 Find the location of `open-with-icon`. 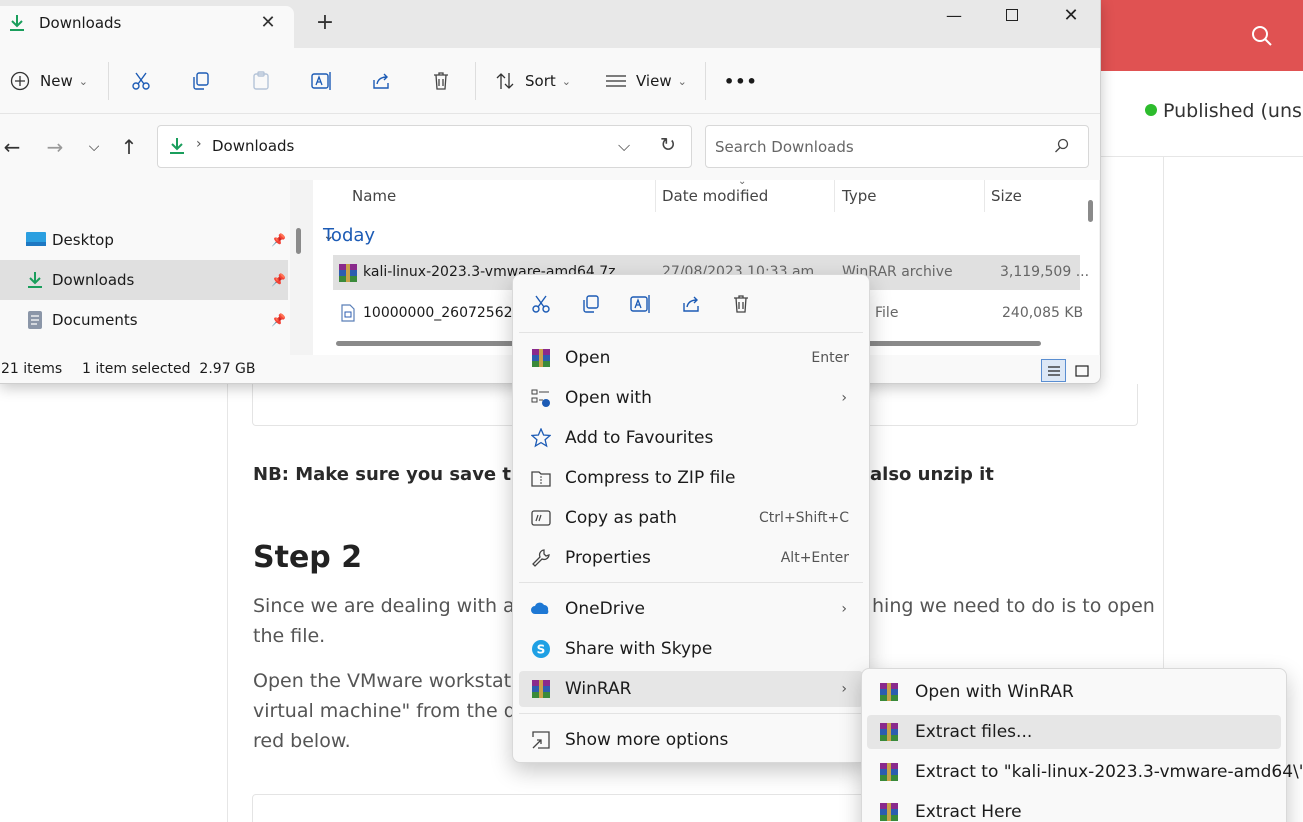

open-with-icon is located at coordinates (541, 398).